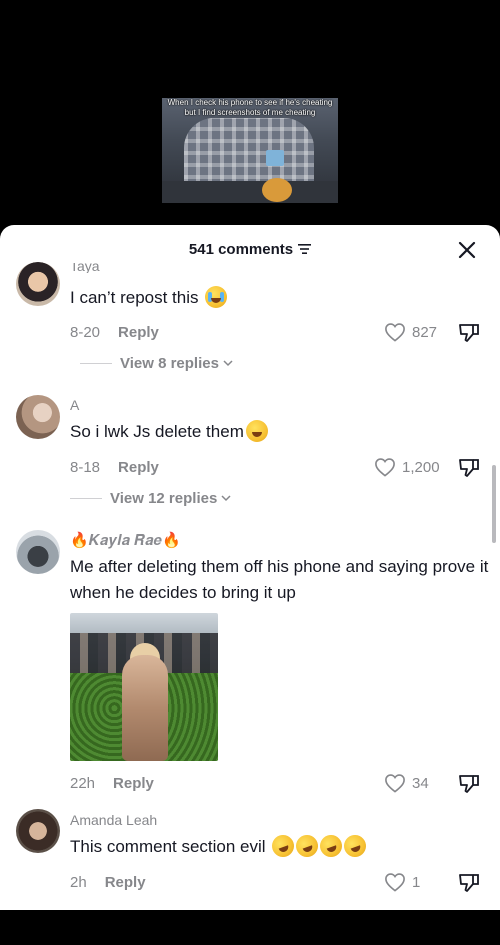  What do you see at coordinates (164, 498) in the screenshot?
I see `view-replies-label: View 12 replies` at bounding box center [164, 498].